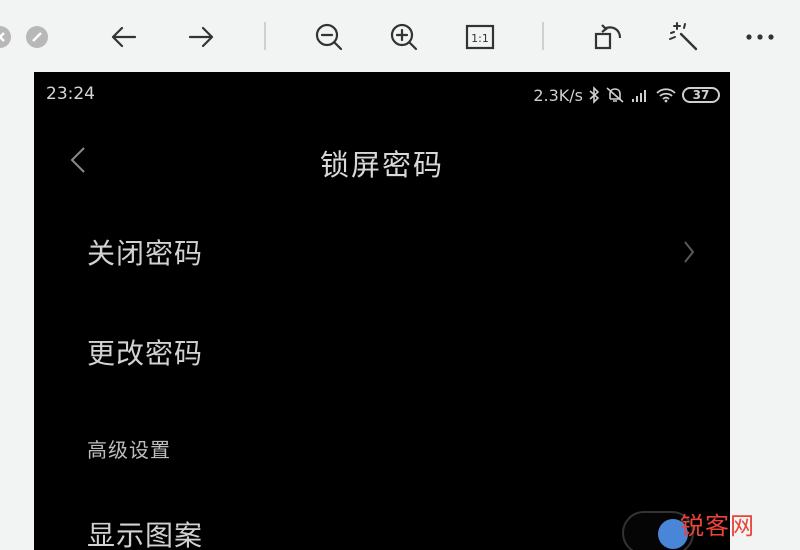 Image resolution: width=800 pixels, height=550 pixels. I want to click on rotate-icon, so click(608, 37).